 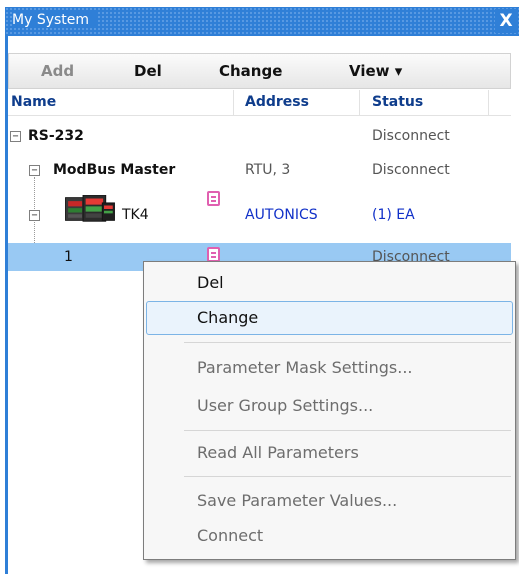 I want to click on tree-item-label: ModBus Master, so click(x=114, y=170).